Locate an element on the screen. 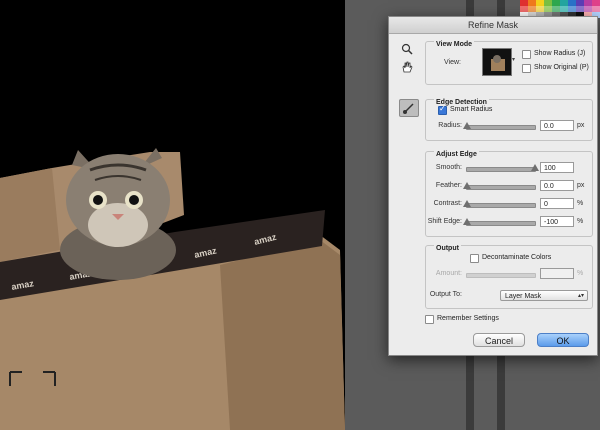 The width and height of the screenshot is (600, 430). amount-slider is located at coordinates (501, 275).